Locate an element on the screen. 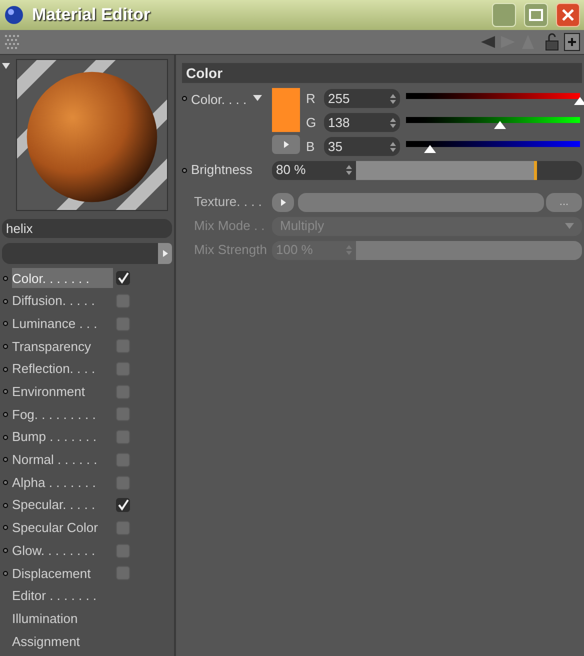 The image size is (584, 656). texture-arrow-button is located at coordinates (283, 202).